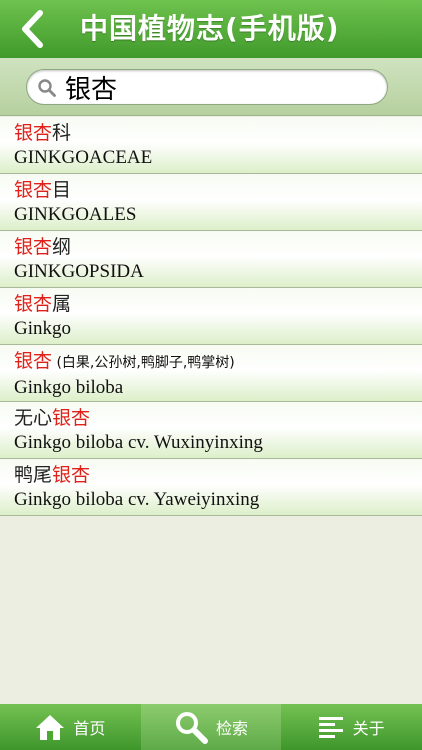  I want to click on item-chinese-name: 鸭尾银杏, so click(218, 475).